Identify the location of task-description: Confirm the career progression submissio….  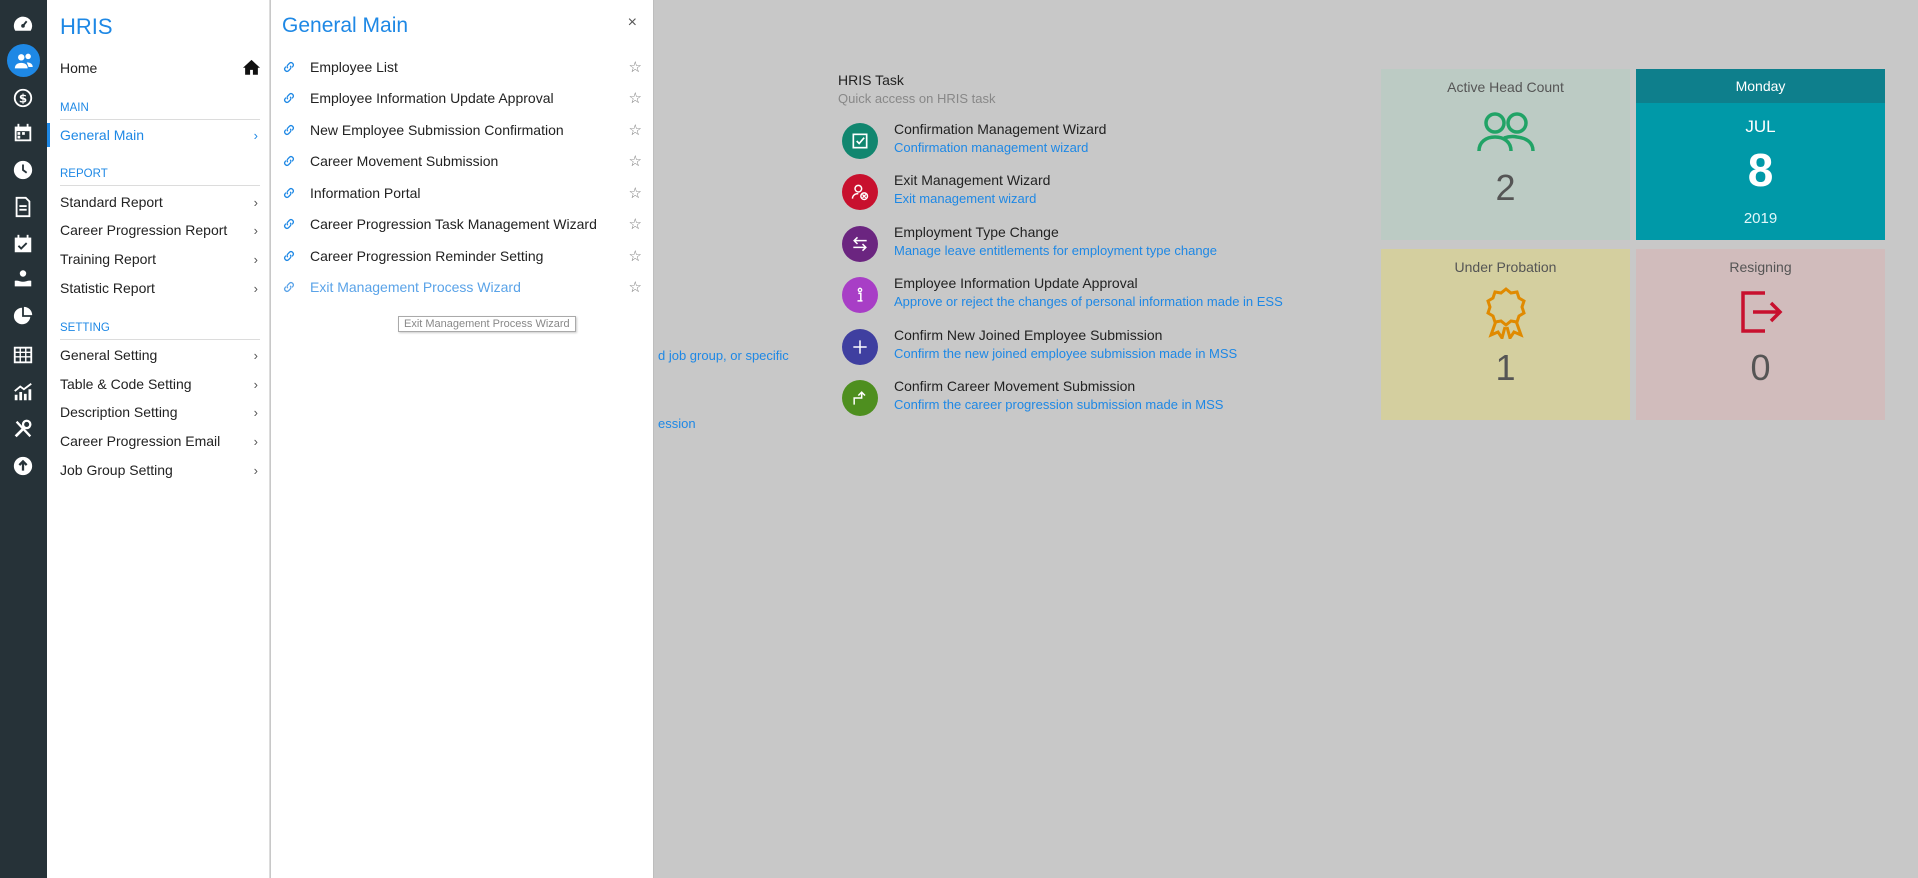
(1058, 404).